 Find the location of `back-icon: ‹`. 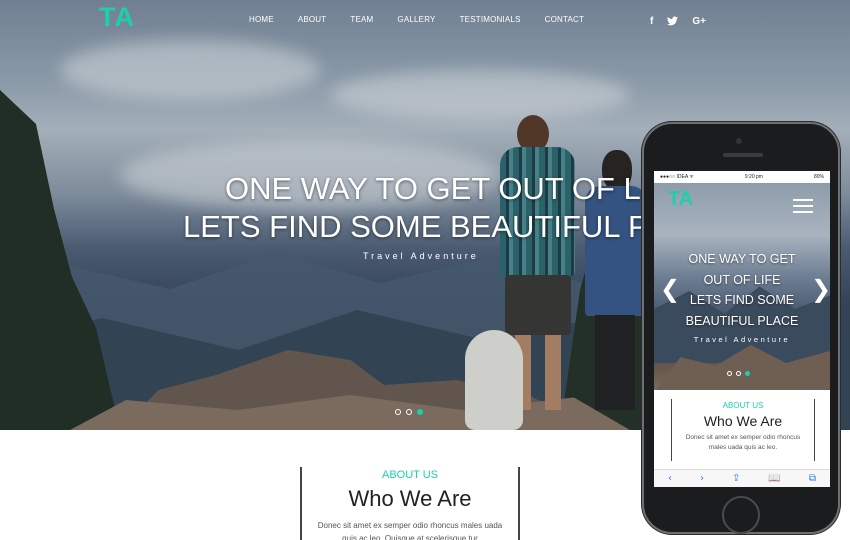

back-icon: ‹ is located at coordinates (670, 478).